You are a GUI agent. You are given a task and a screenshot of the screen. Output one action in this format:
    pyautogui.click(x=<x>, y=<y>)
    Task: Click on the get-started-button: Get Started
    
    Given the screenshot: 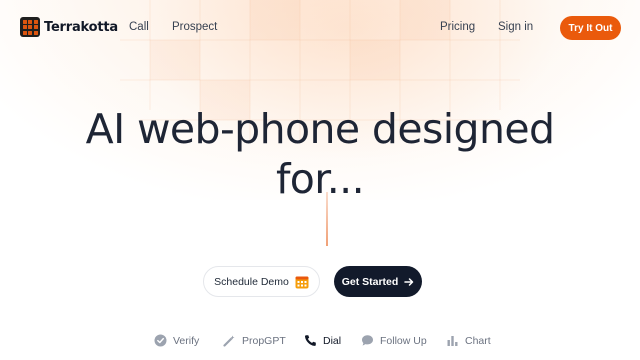 What is the action you would take?
    pyautogui.click(x=378, y=281)
    